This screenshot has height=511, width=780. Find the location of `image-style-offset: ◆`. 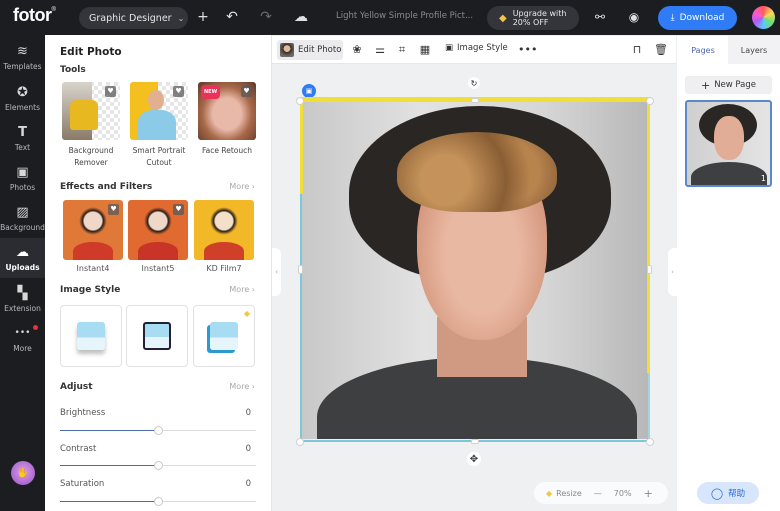

image-style-offset: ◆ is located at coordinates (224, 336).